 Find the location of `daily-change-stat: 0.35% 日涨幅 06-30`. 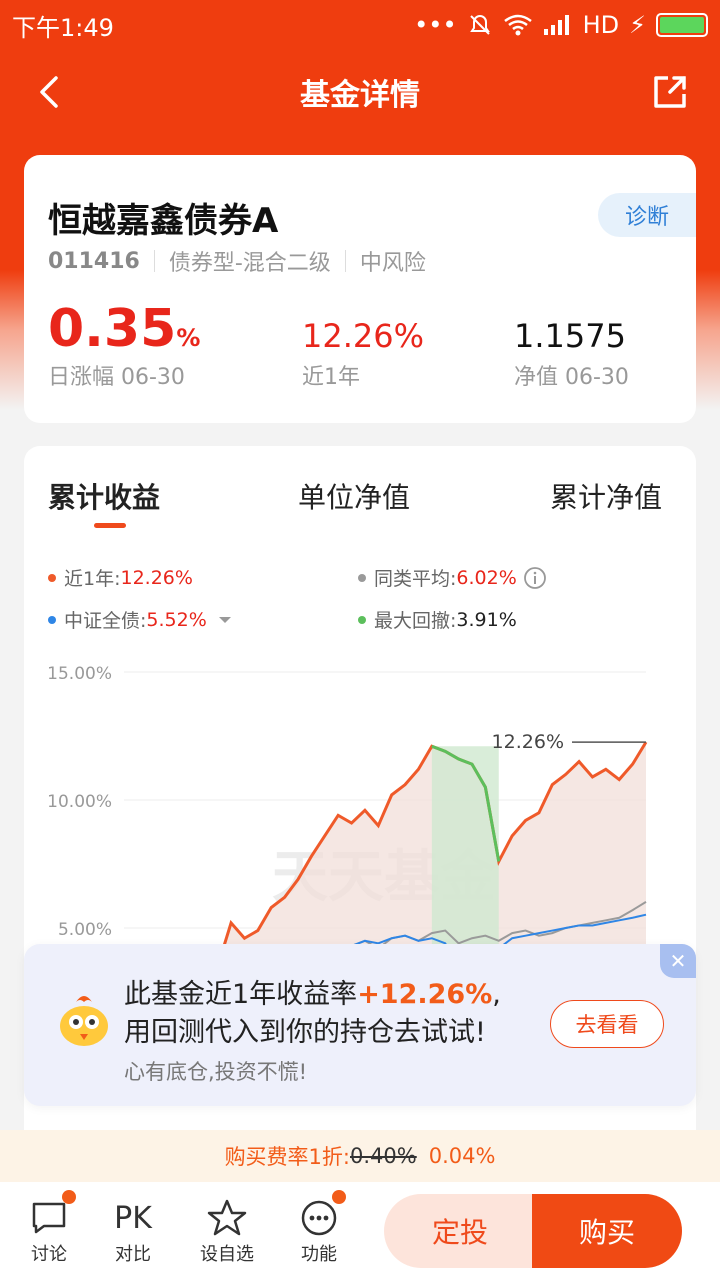

daily-change-stat: 0.35% 日涨幅 06-30 is located at coordinates (124, 347).